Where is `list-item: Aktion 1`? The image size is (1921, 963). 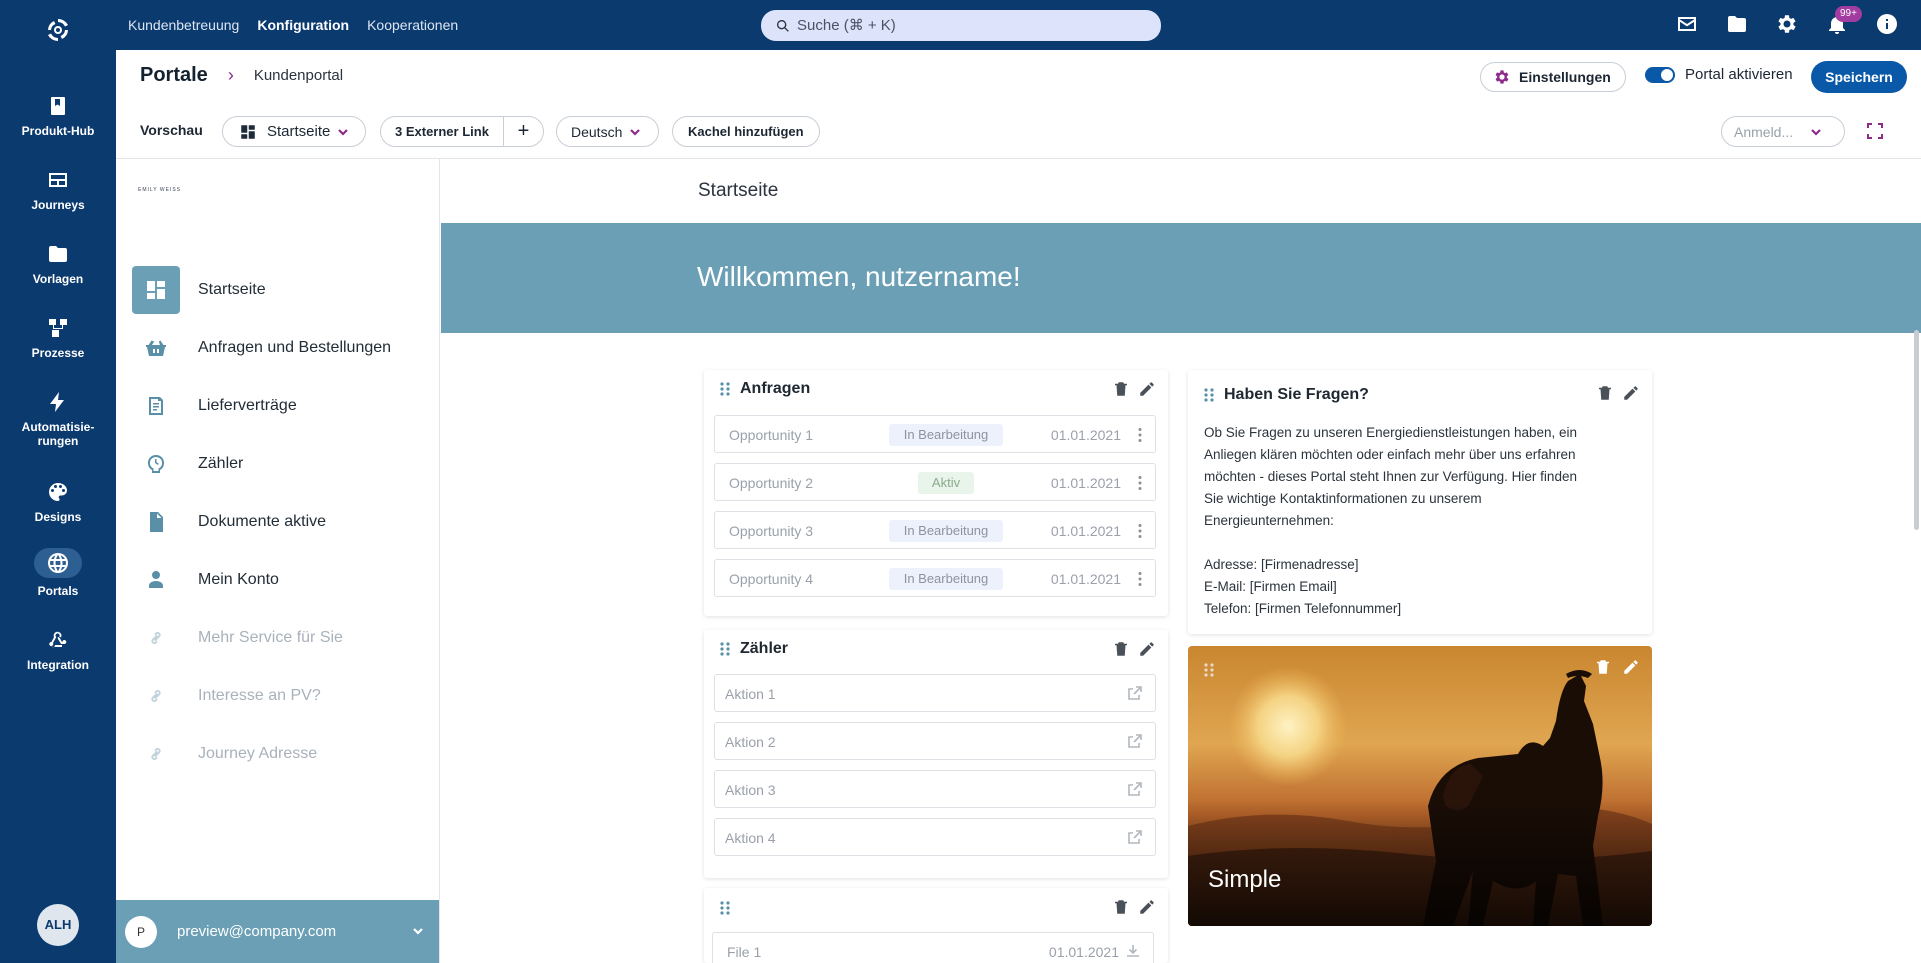
list-item: Aktion 1 is located at coordinates (935, 693).